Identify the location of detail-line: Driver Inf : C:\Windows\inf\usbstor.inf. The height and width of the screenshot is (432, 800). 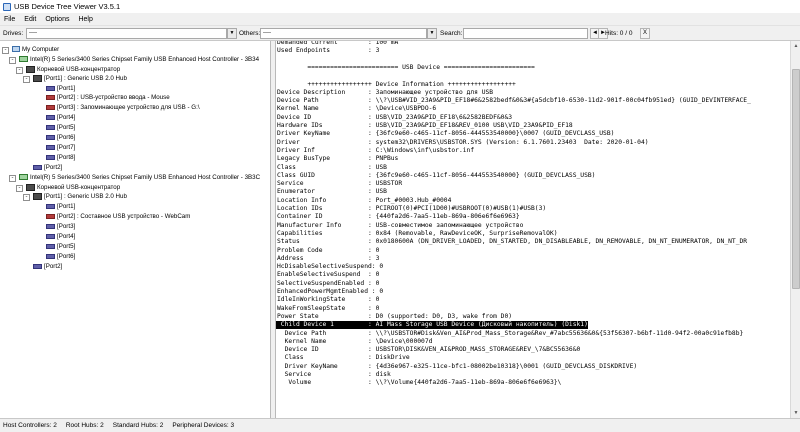
(376, 150).